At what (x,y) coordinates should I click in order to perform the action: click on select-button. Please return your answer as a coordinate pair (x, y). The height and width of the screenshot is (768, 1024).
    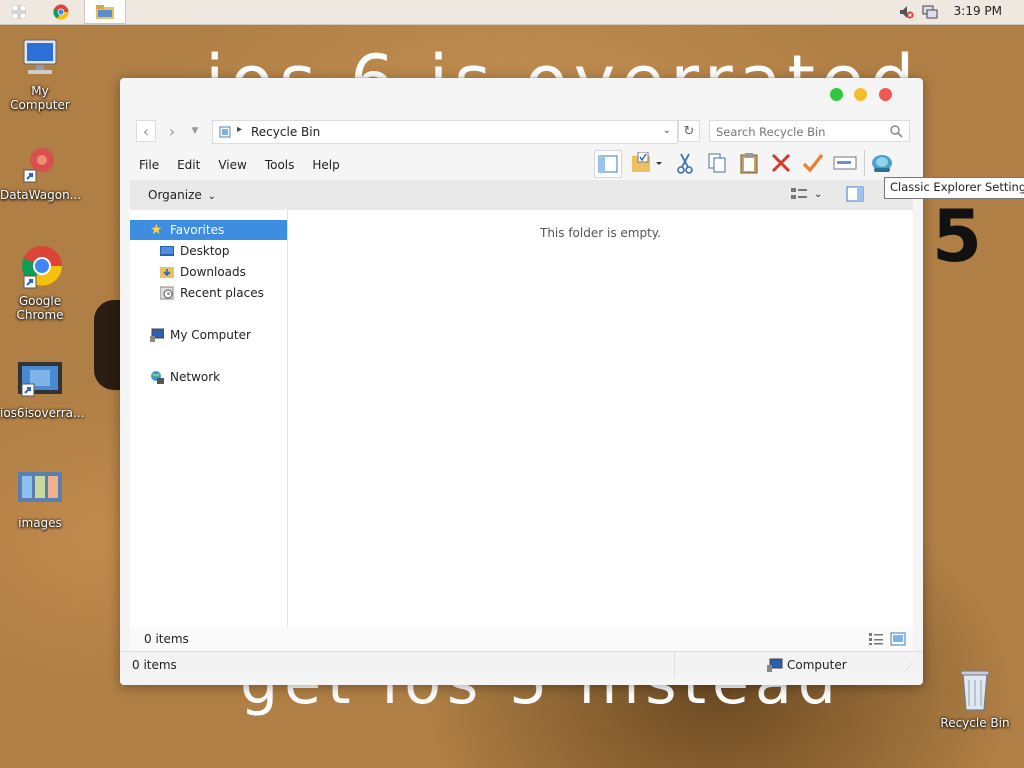
    Looking at the image, I should click on (813, 163).